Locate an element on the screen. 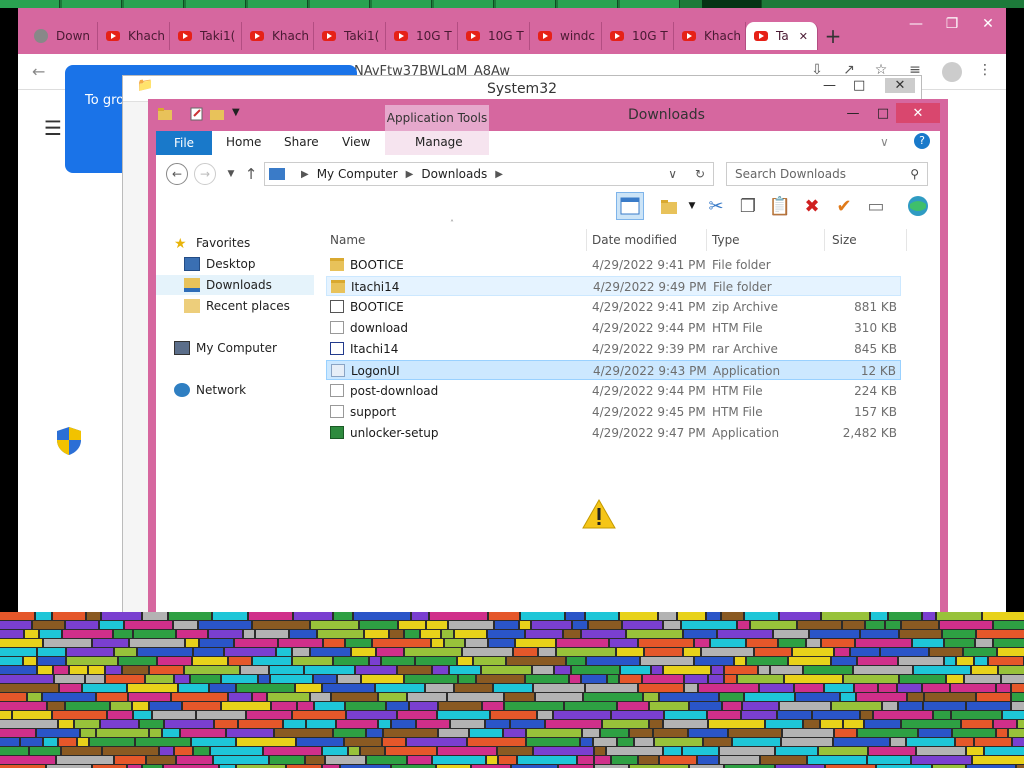 The height and width of the screenshot is (768, 1024). browser-tab-label: Ta is located at coordinates (782, 36).